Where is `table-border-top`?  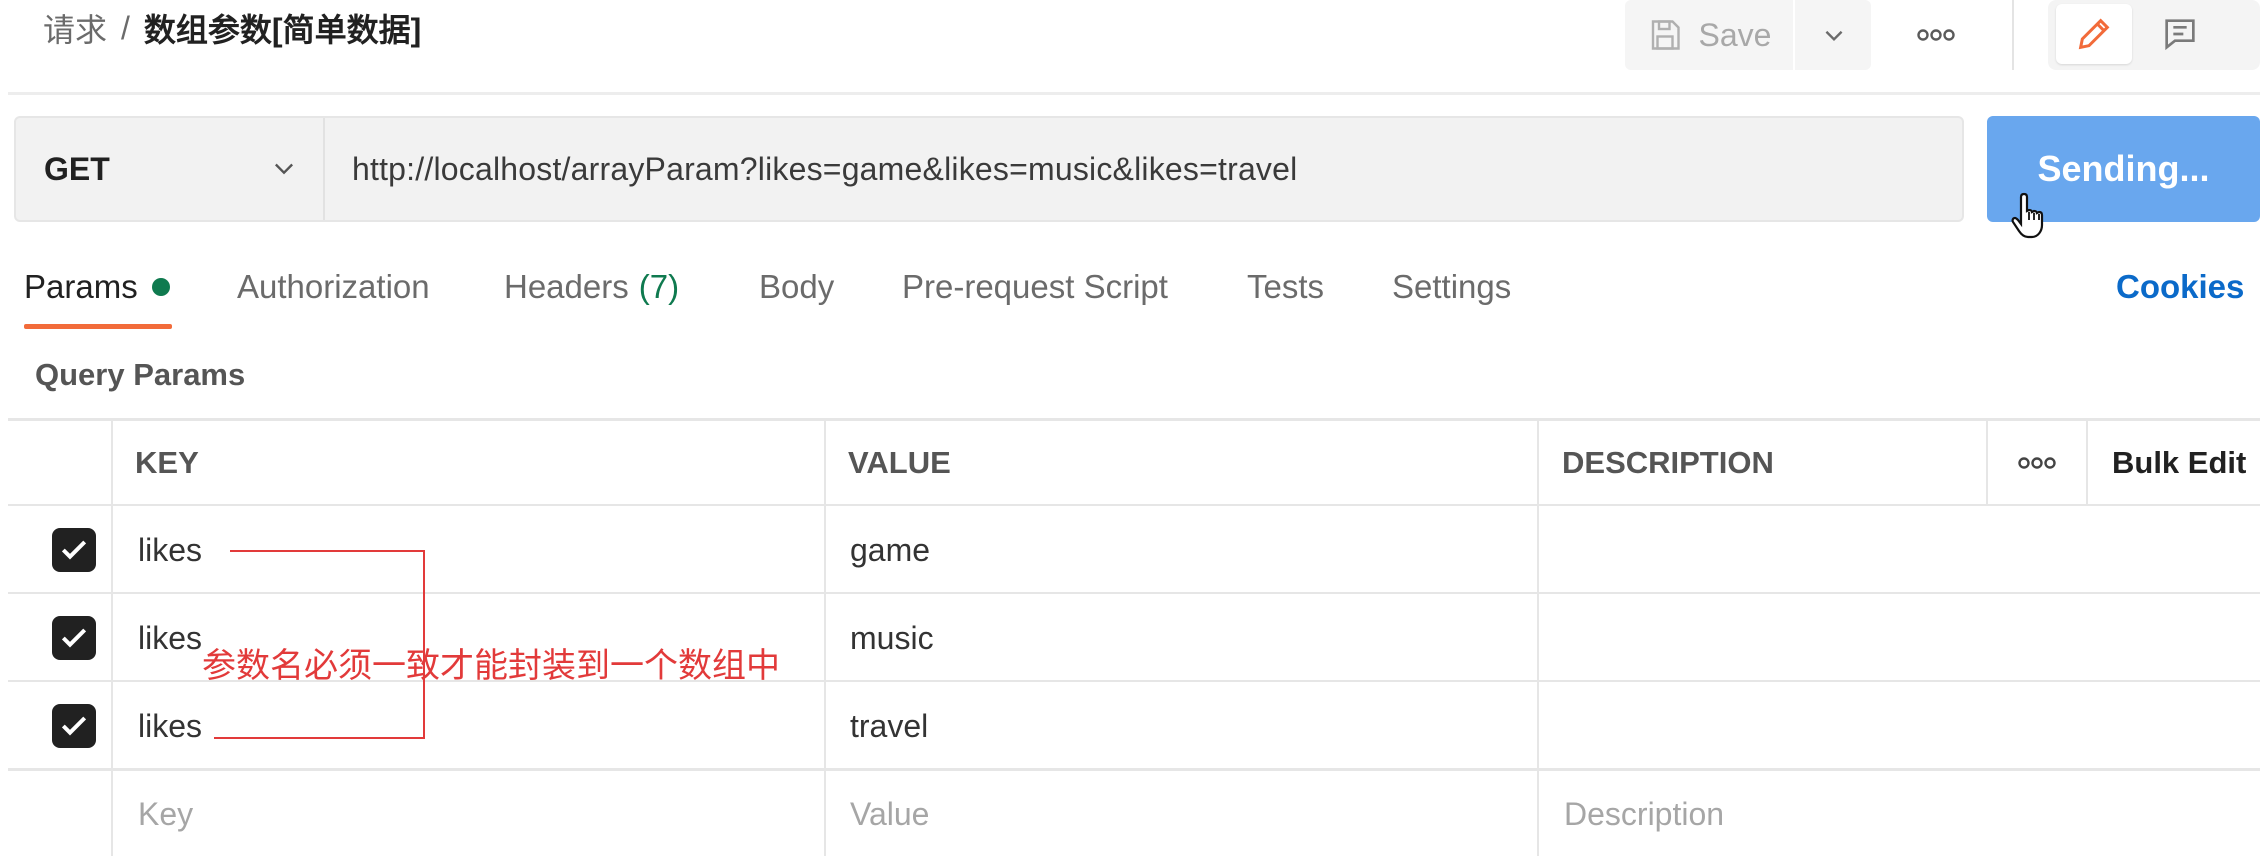
table-border-top is located at coordinates (1134, 419).